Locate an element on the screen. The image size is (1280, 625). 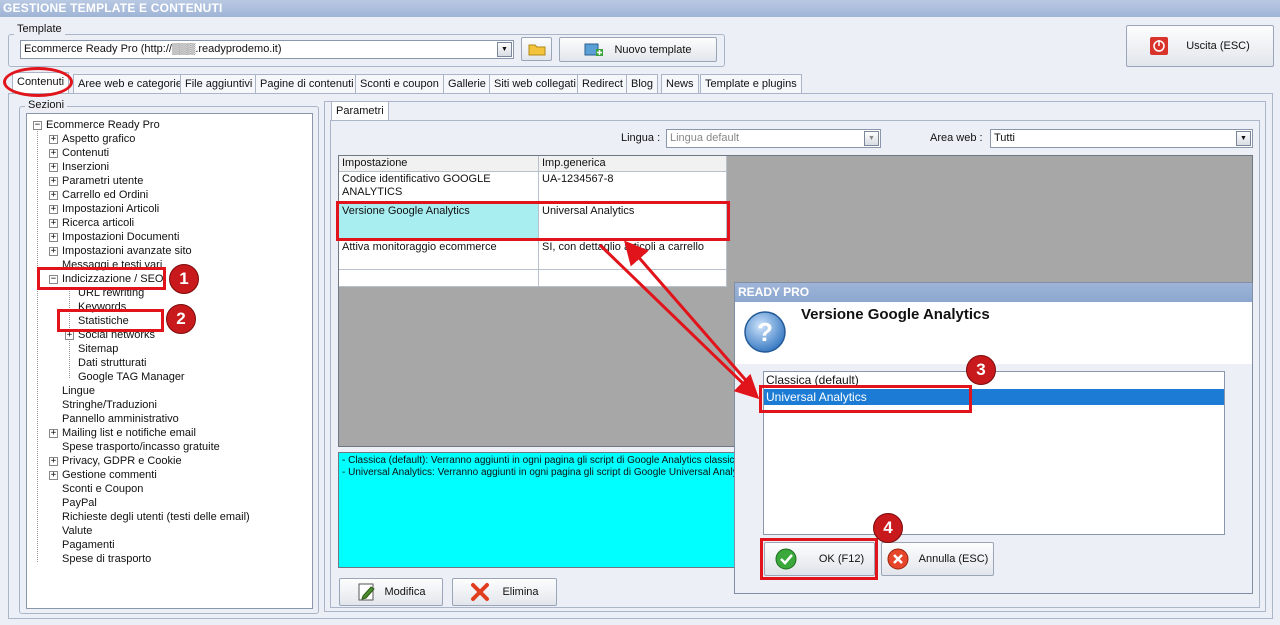
tree-item: PayPal is located at coordinates (79, 503).